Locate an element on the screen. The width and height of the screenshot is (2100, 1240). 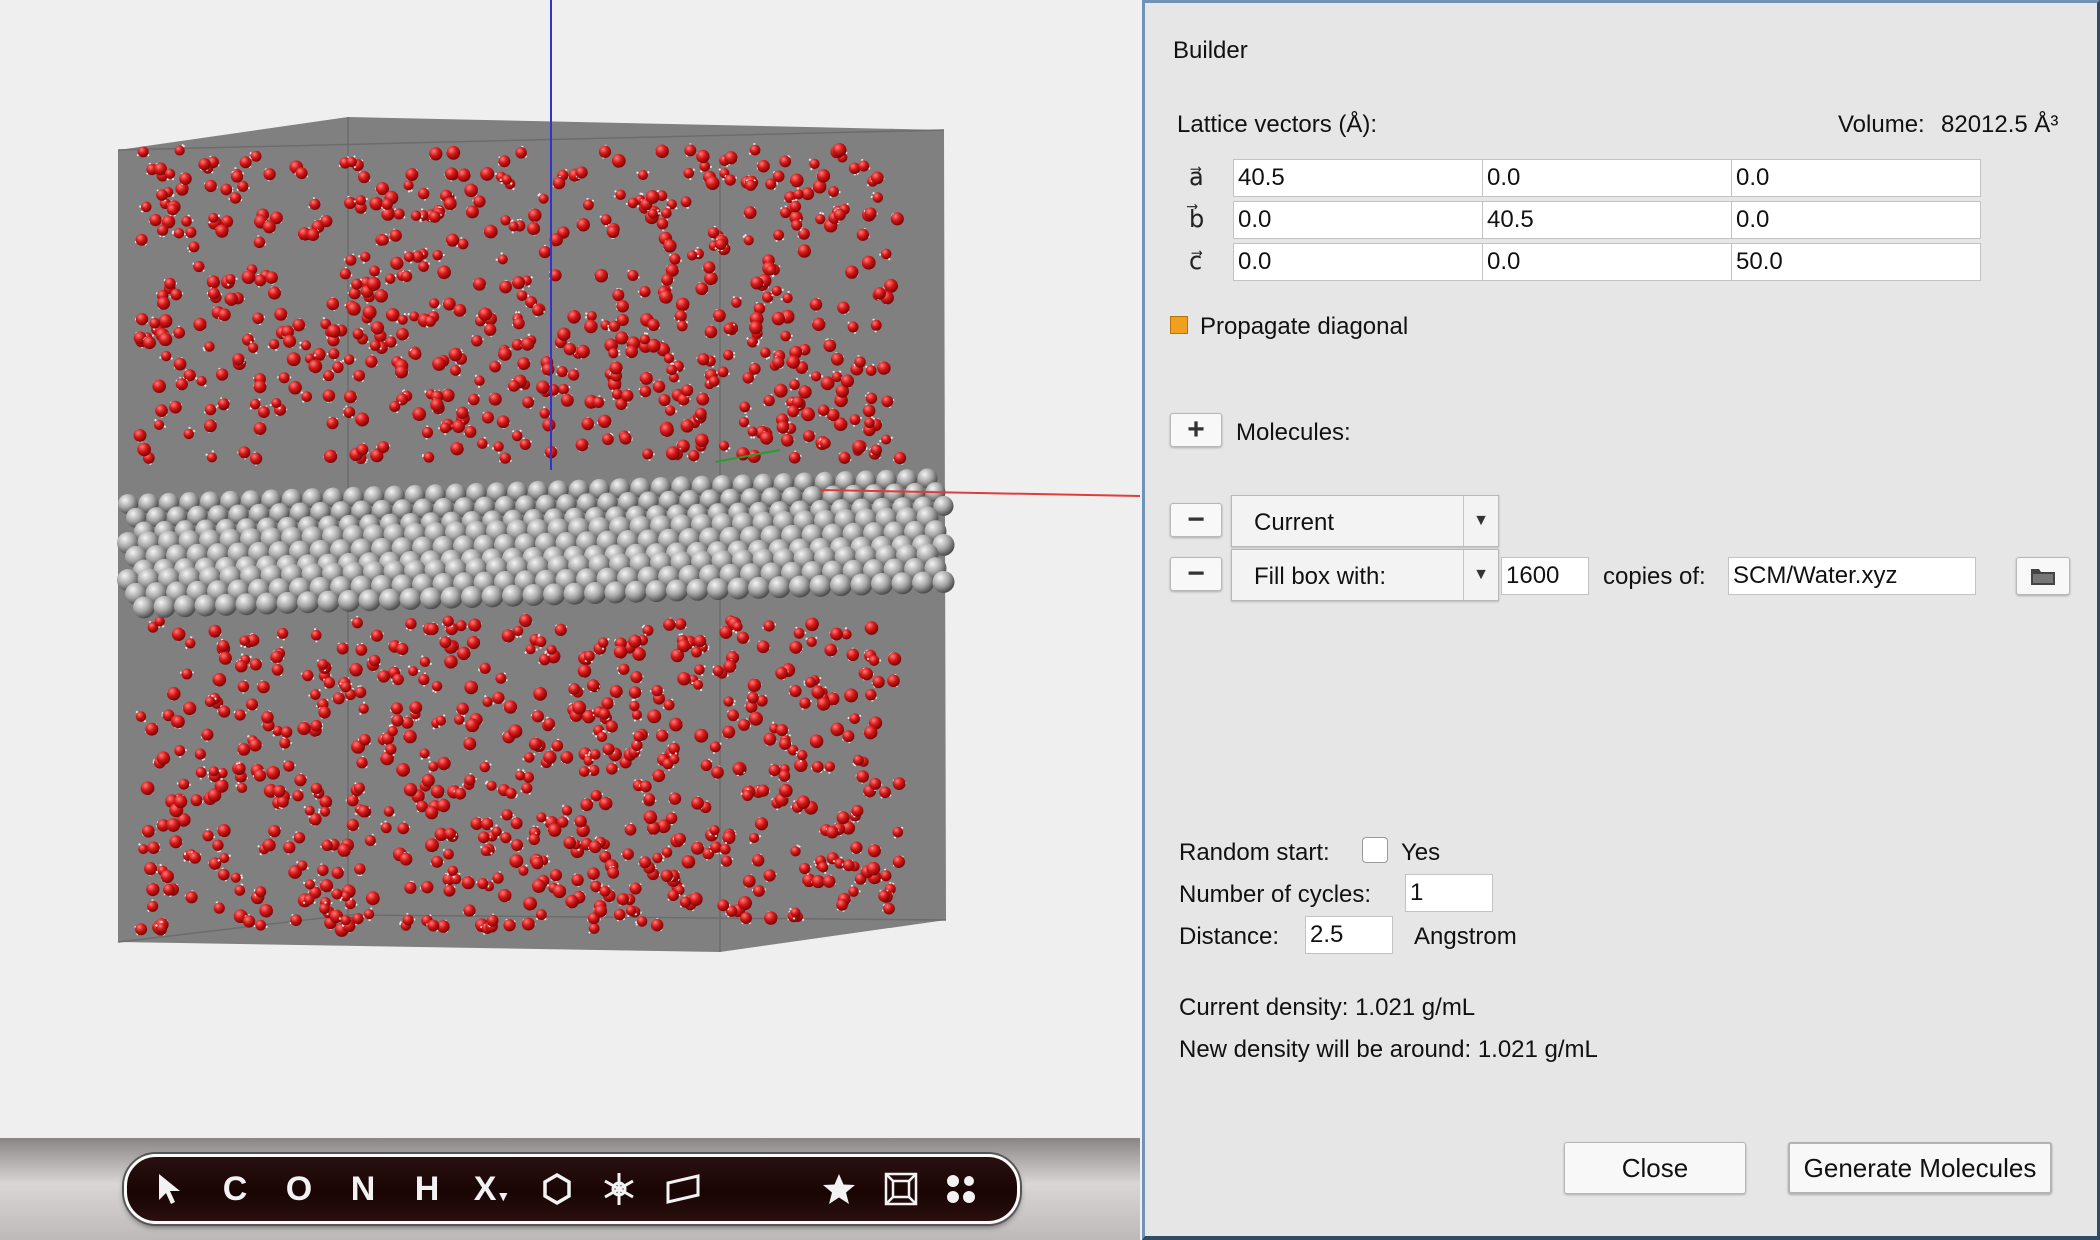
vector-a-x-field is located at coordinates (1358, 178).